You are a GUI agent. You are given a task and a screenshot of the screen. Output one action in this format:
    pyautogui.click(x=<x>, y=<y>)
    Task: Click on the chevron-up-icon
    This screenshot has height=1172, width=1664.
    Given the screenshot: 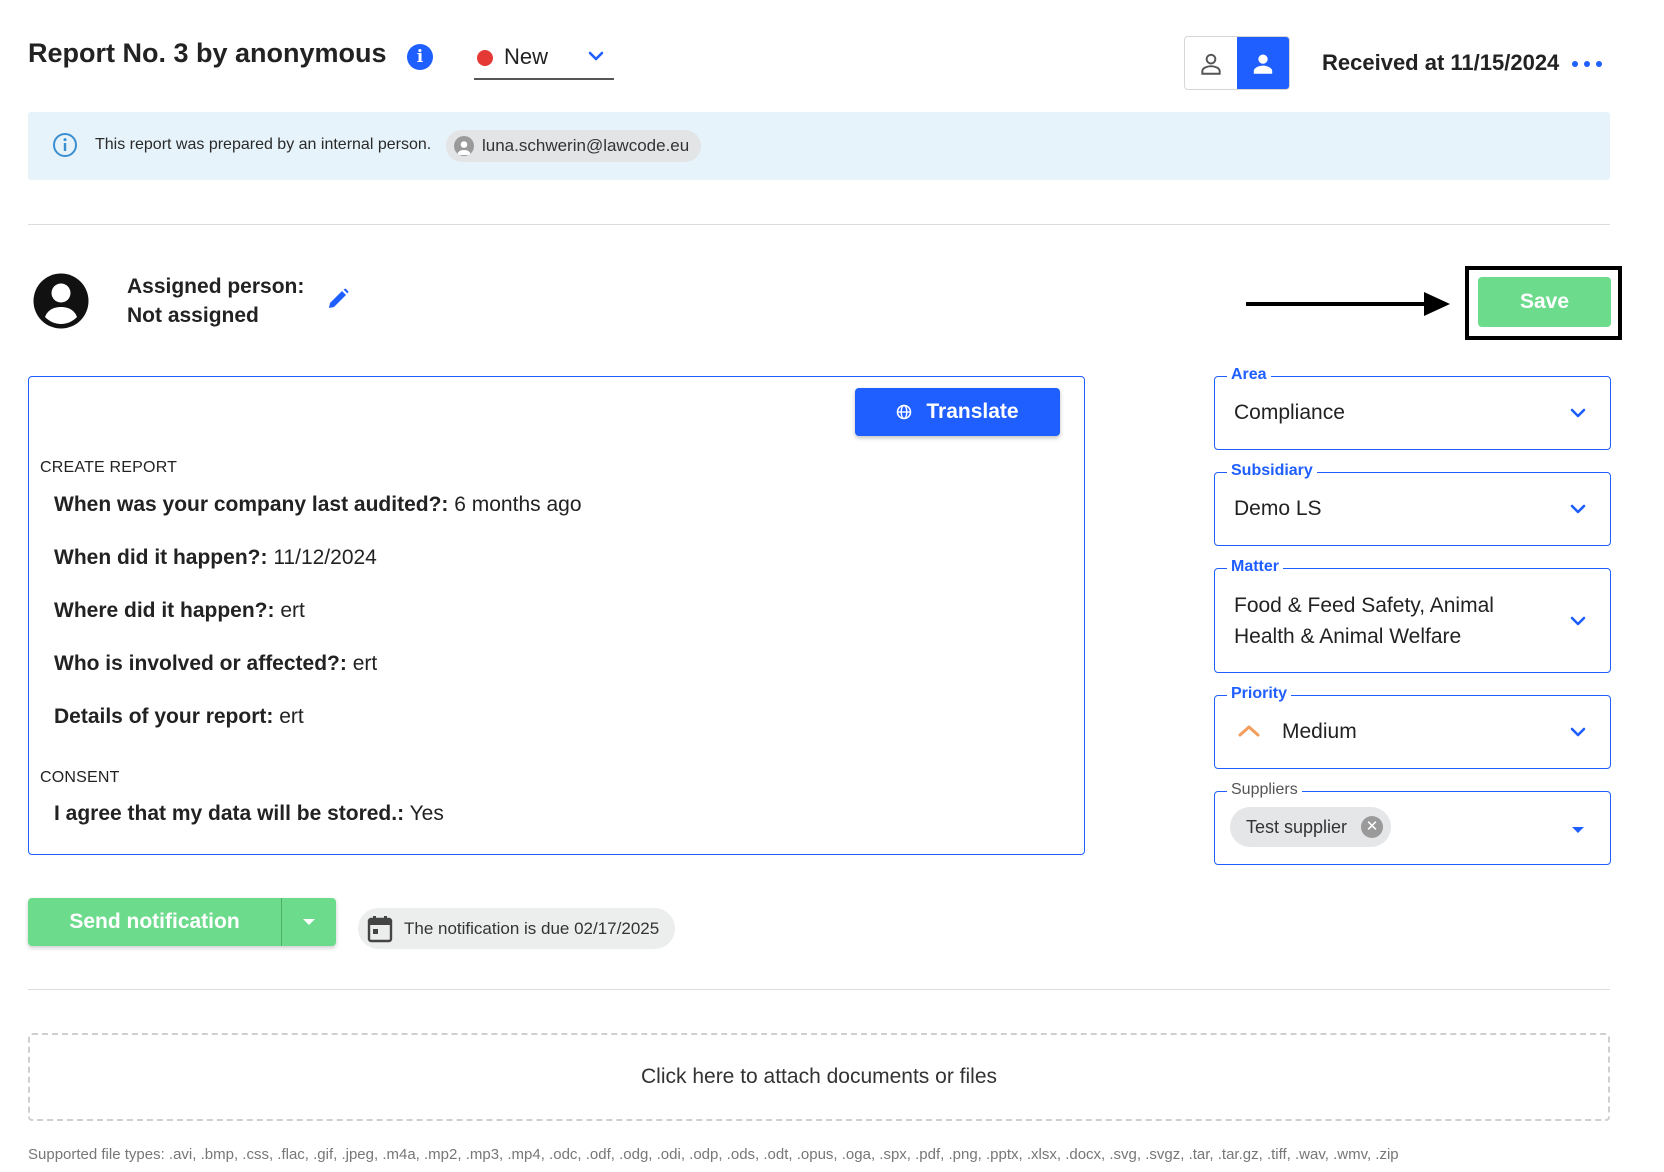 What is the action you would take?
    pyautogui.click(x=1249, y=733)
    